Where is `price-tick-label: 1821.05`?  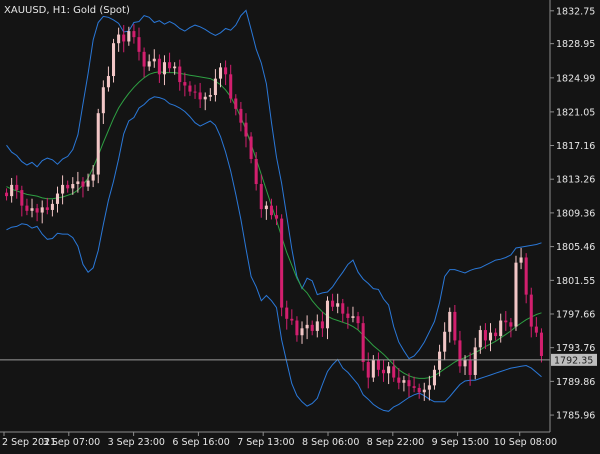
price-tick-label: 1821.05 is located at coordinates (575, 112).